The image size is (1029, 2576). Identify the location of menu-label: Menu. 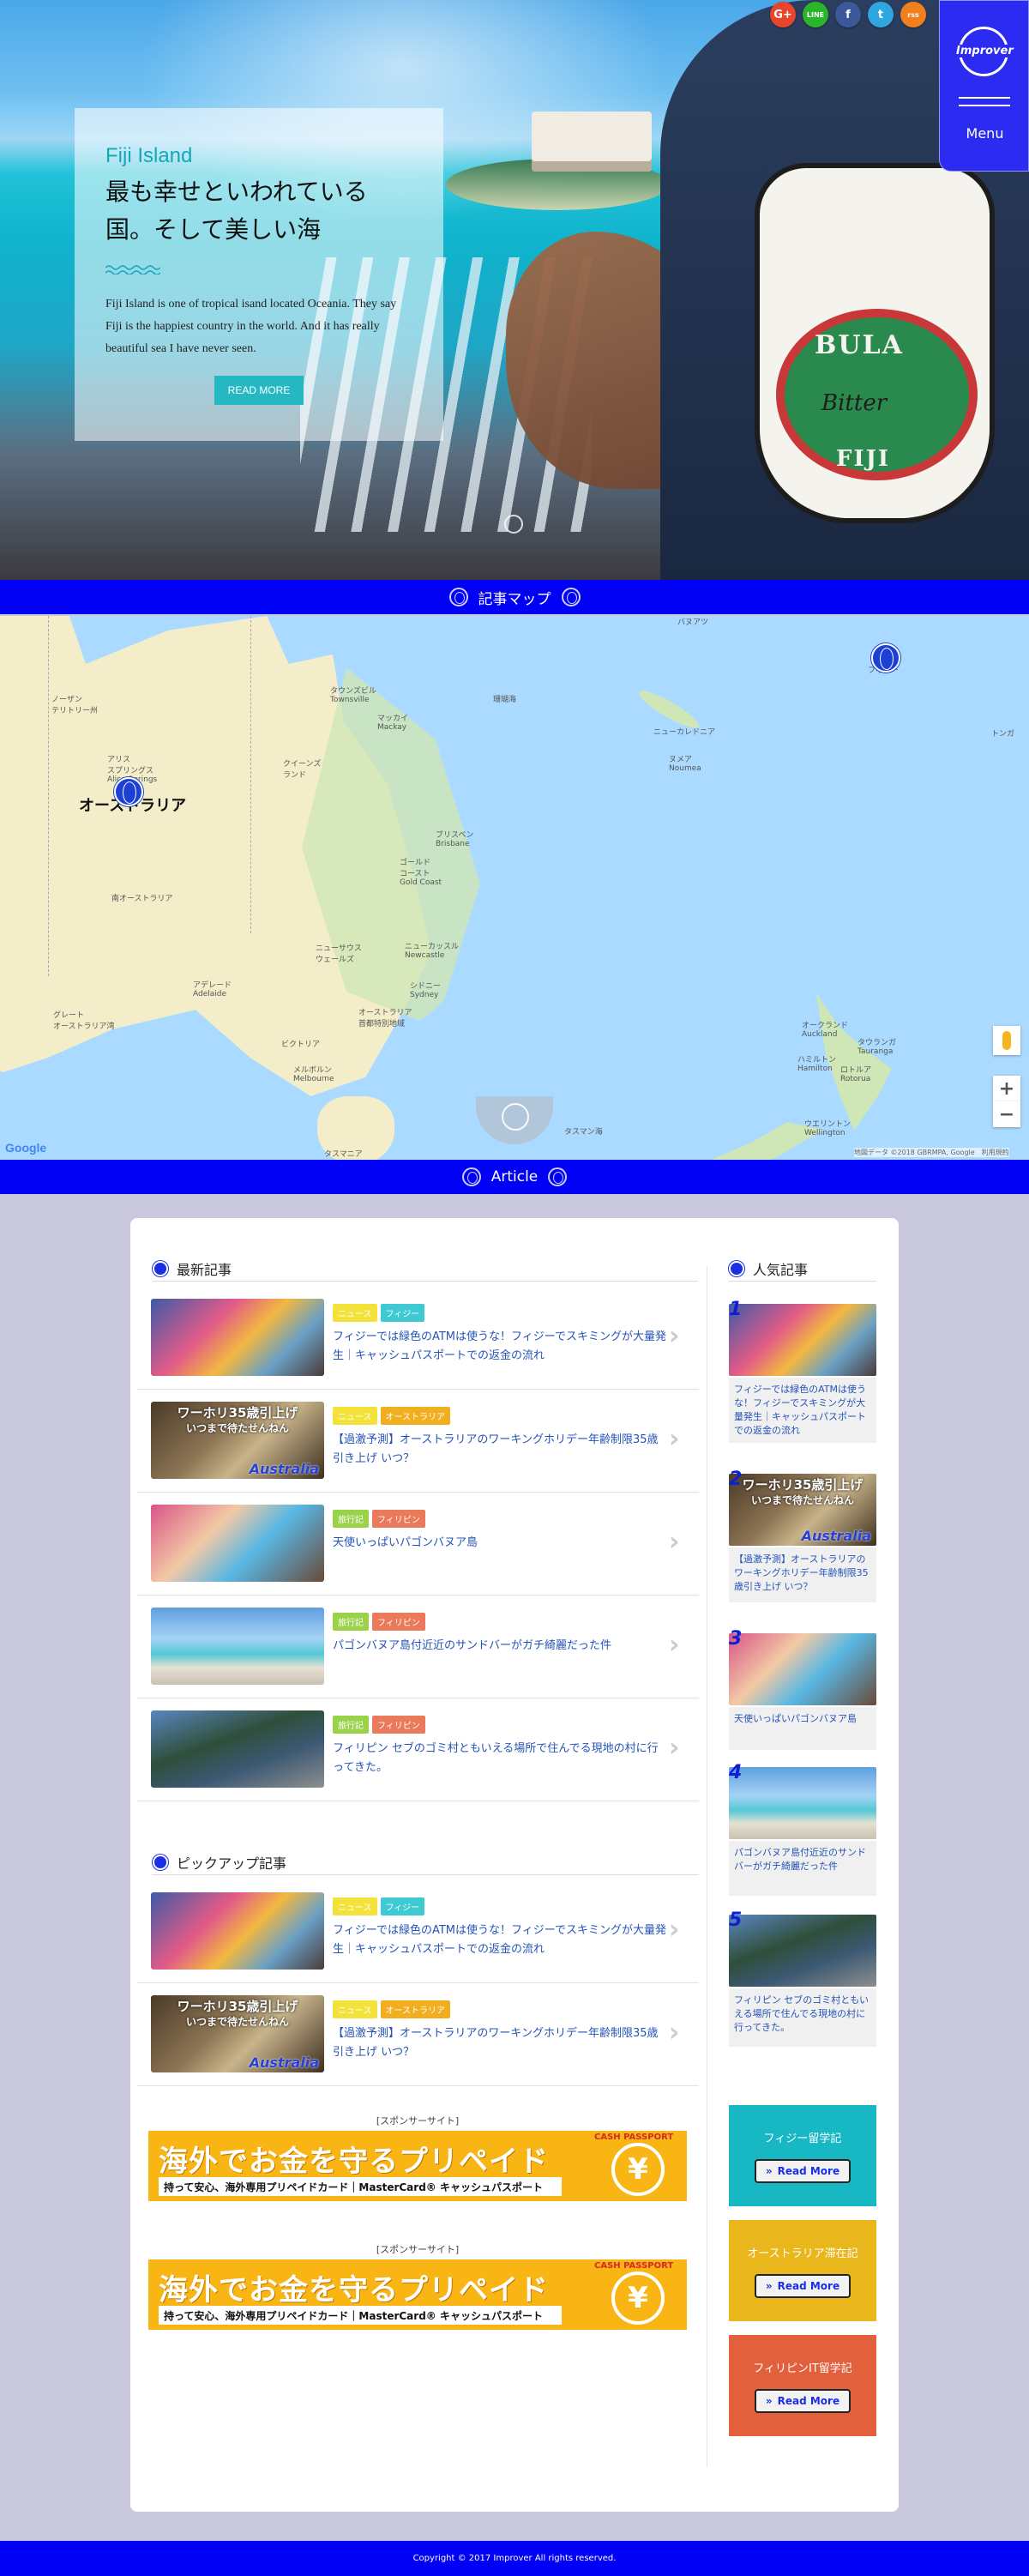
(985, 133).